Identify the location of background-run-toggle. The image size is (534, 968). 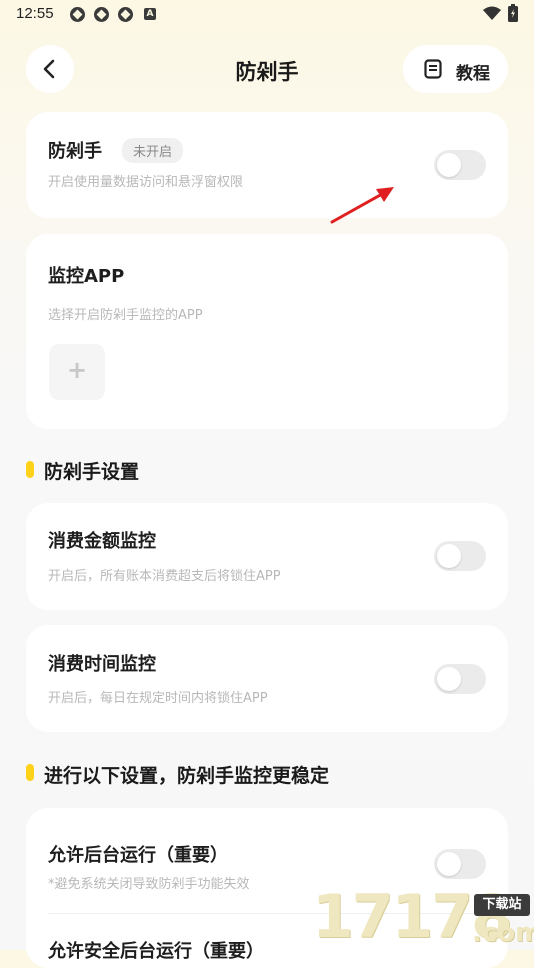
(460, 864).